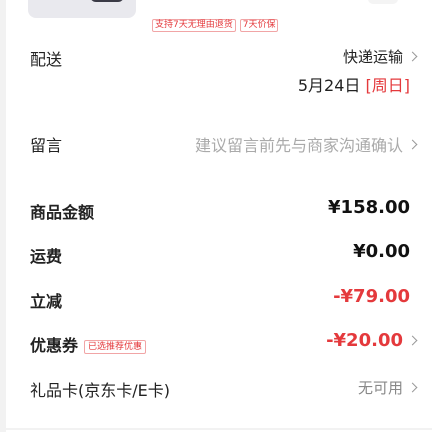  I want to click on divider, so click(219, 429).